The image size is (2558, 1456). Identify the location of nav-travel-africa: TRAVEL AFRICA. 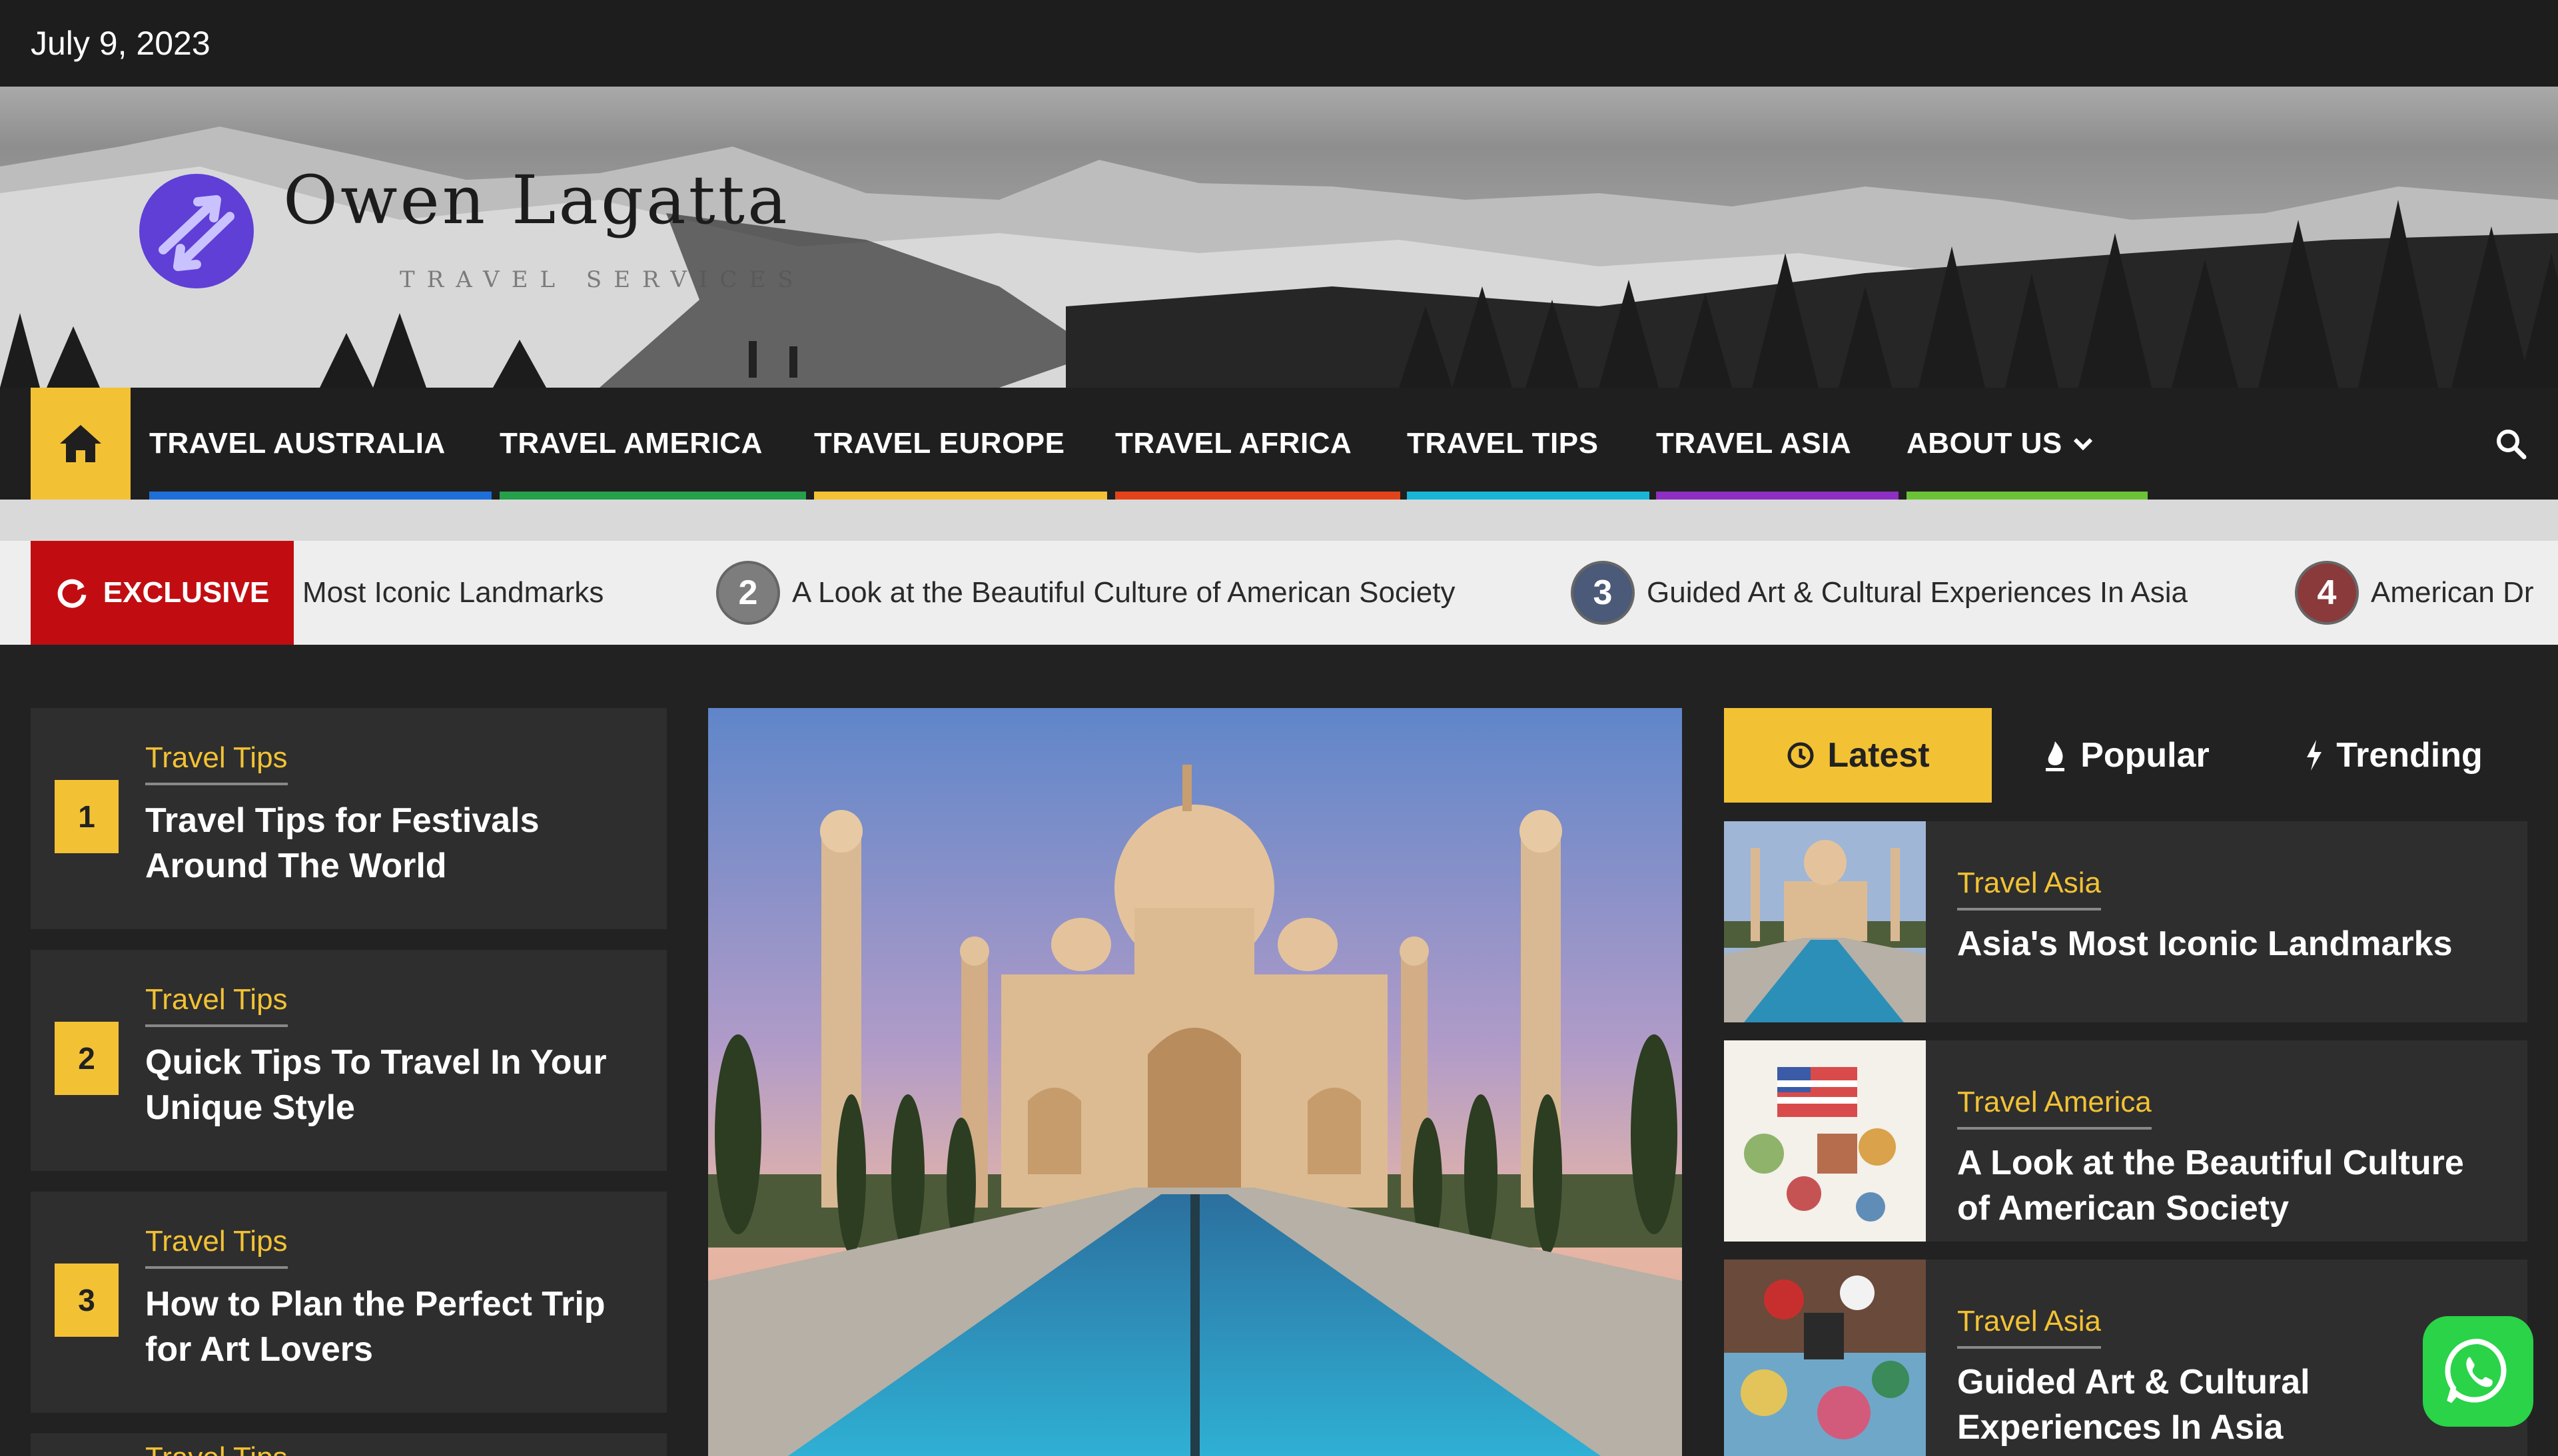
(1257, 444).